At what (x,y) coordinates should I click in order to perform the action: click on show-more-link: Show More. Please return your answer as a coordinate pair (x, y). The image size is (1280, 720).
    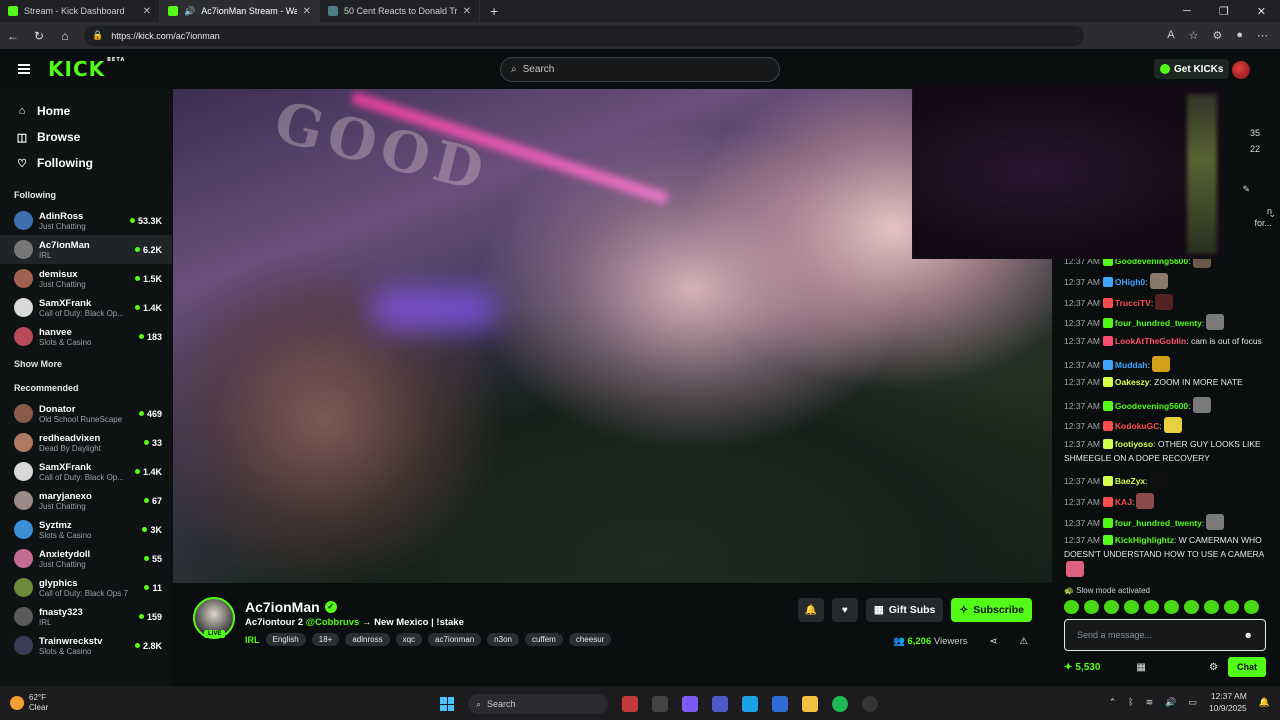
    Looking at the image, I should click on (86, 360).